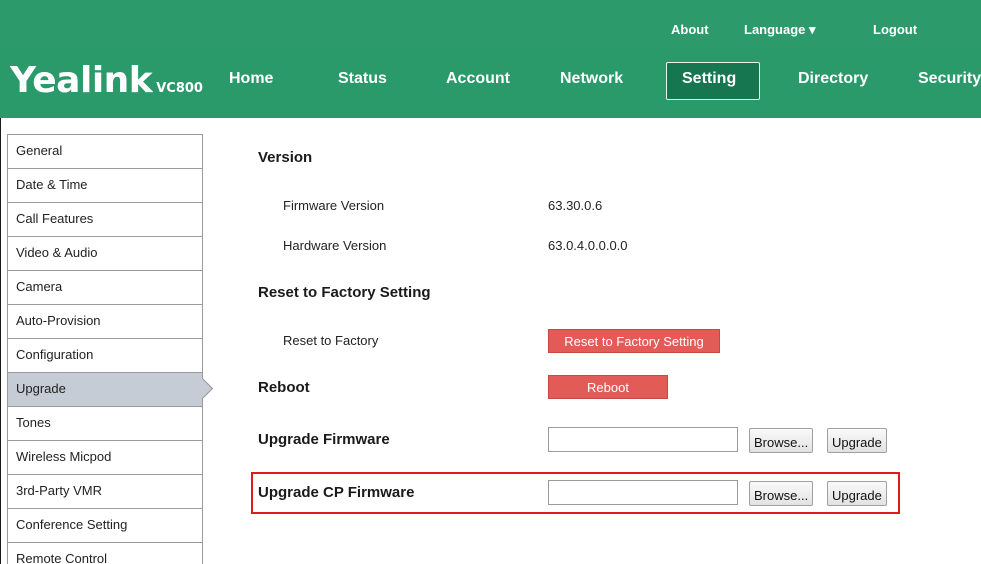 This screenshot has width=981, height=564. Describe the element at coordinates (72, 524) in the screenshot. I see `sidebar-item-label: Conference Setting` at that location.